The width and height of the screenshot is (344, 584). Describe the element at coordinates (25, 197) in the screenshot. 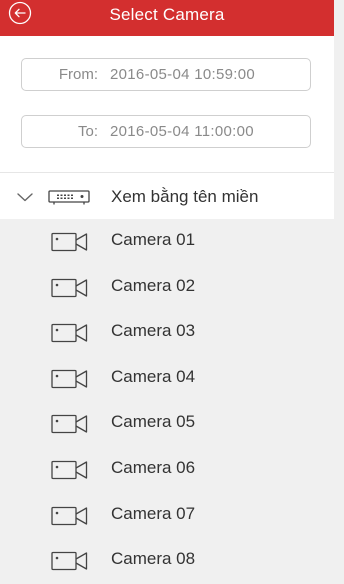

I see `chevron-down-icon` at that location.